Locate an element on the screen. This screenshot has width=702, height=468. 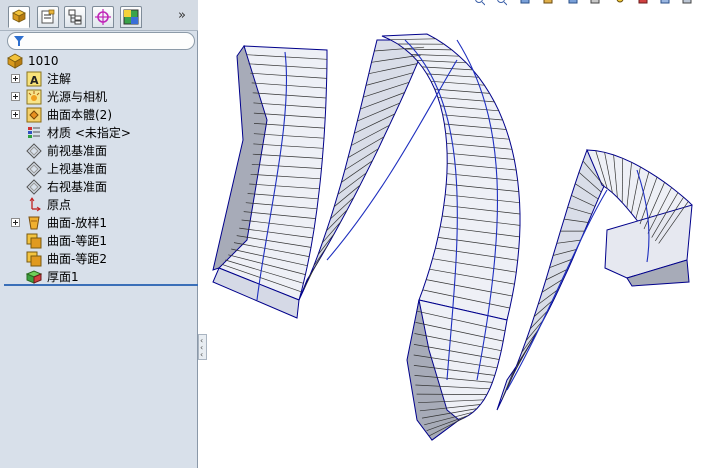
featuremanager-tree-icon is located at coordinates (19, 16).